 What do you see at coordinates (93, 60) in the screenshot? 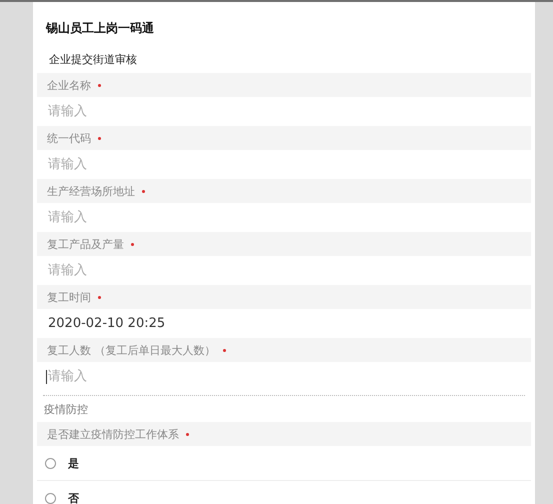
I see `form-subtitle: 企业提交街道审核` at bounding box center [93, 60].